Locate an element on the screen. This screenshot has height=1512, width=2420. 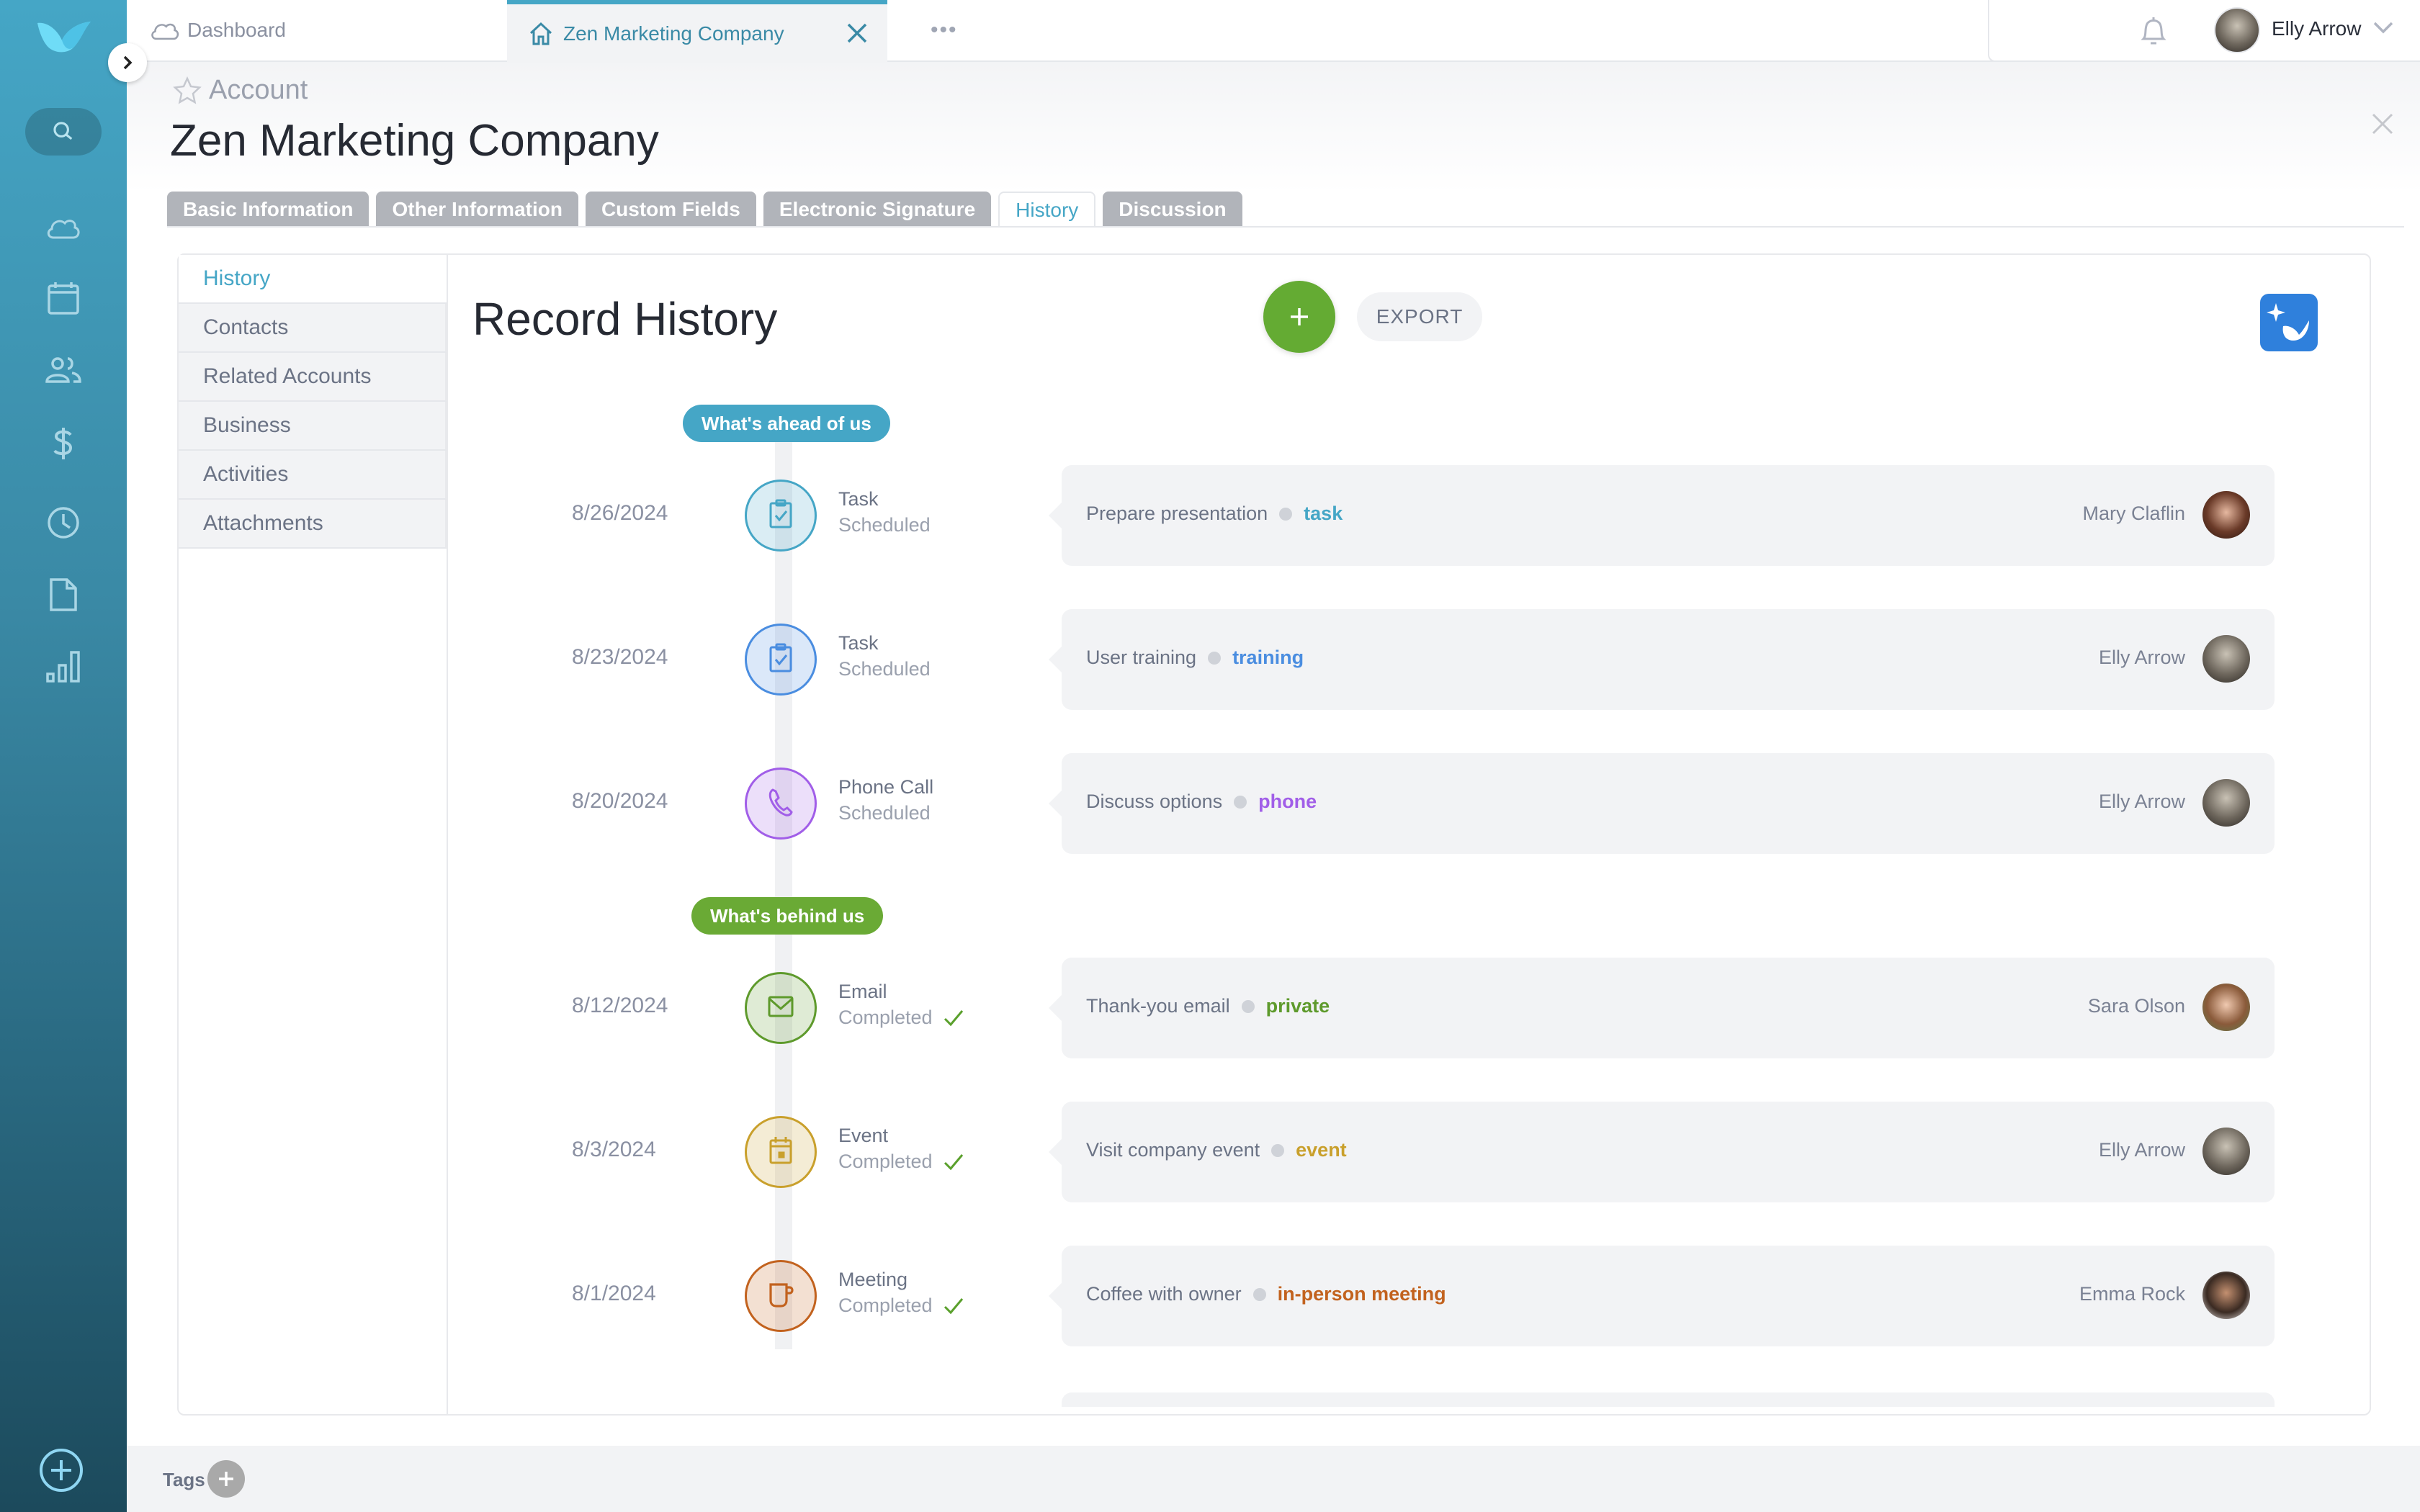
close-record-icon is located at coordinates (2383, 124).